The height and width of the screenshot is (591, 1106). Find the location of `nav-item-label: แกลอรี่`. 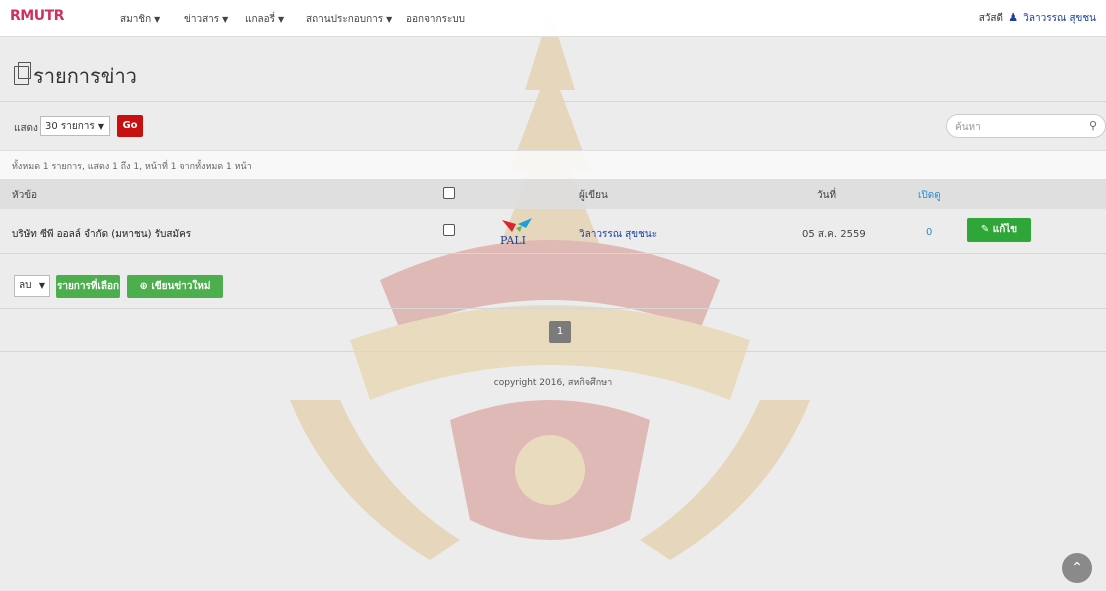

nav-item-label: แกลอรี่ is located at coordinates (260, 19).